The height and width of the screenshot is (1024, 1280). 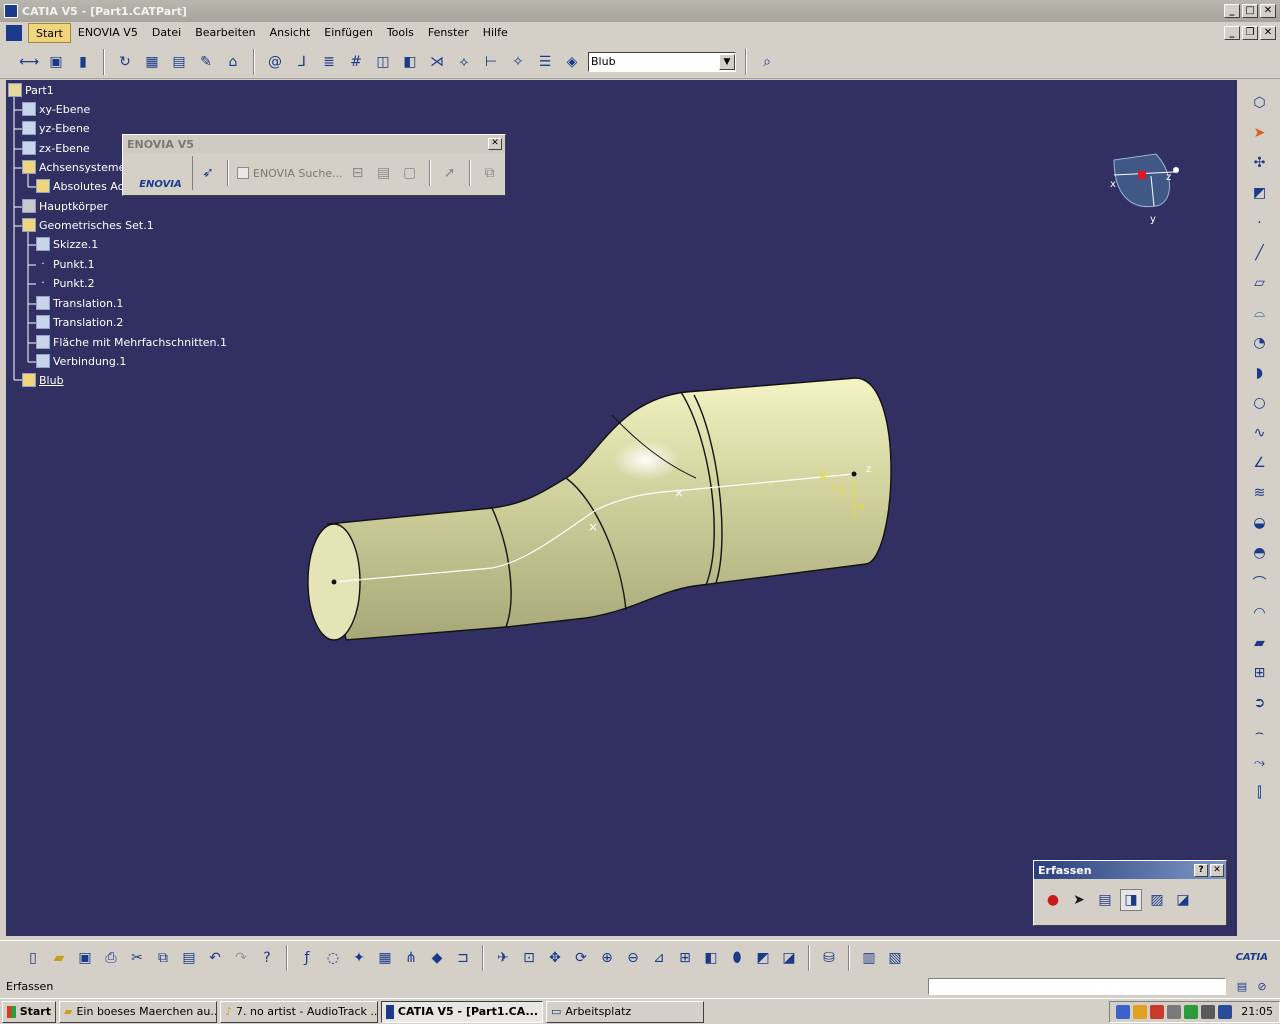 I want to click on catalog-icon: ▤, so click(x=179, y=62).